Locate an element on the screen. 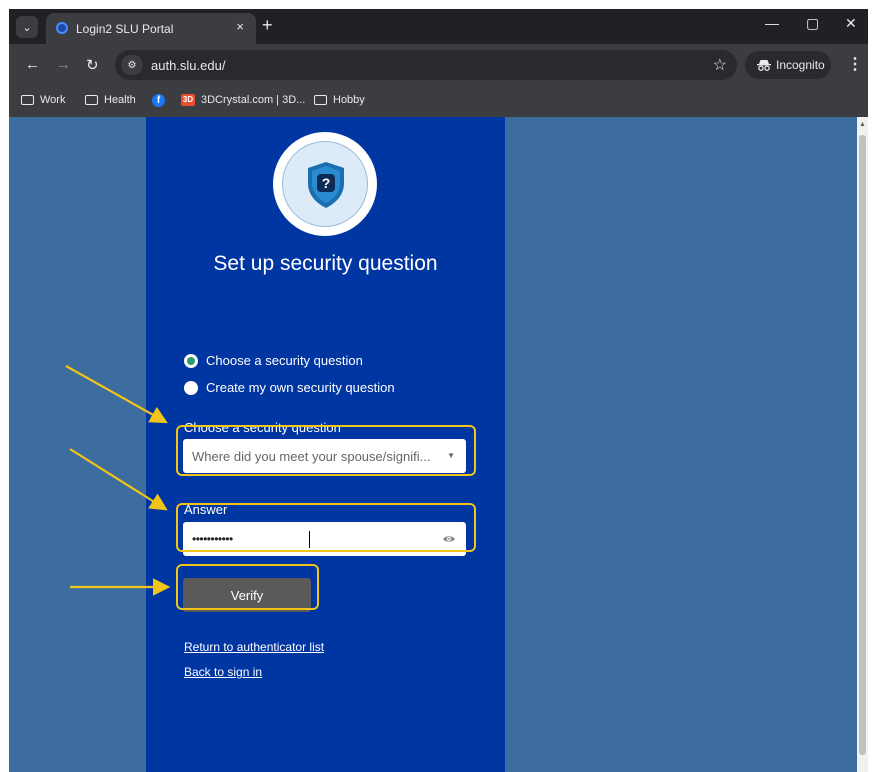  return-to-authenticator-link: Return to authenticator list is located at coordinates (254, 647).